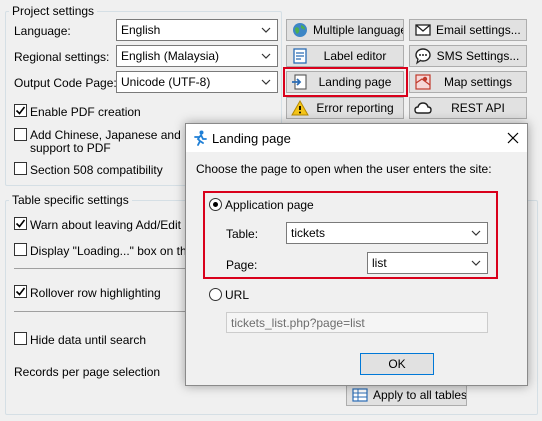  Describe the element at coordinates (215, 294) in the screenshot. I see `url-radio` at that location.